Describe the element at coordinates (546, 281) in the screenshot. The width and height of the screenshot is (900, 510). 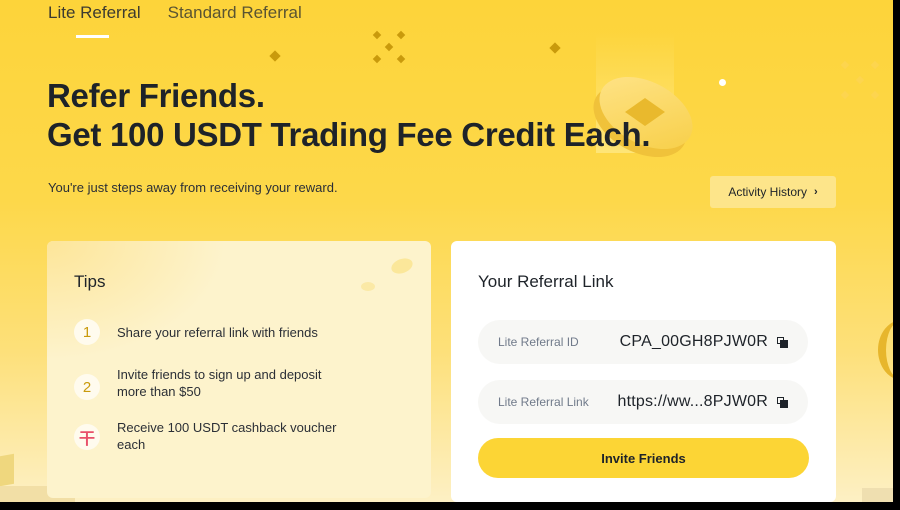
I see `referral-card-title: Your Referral Link` at that location.